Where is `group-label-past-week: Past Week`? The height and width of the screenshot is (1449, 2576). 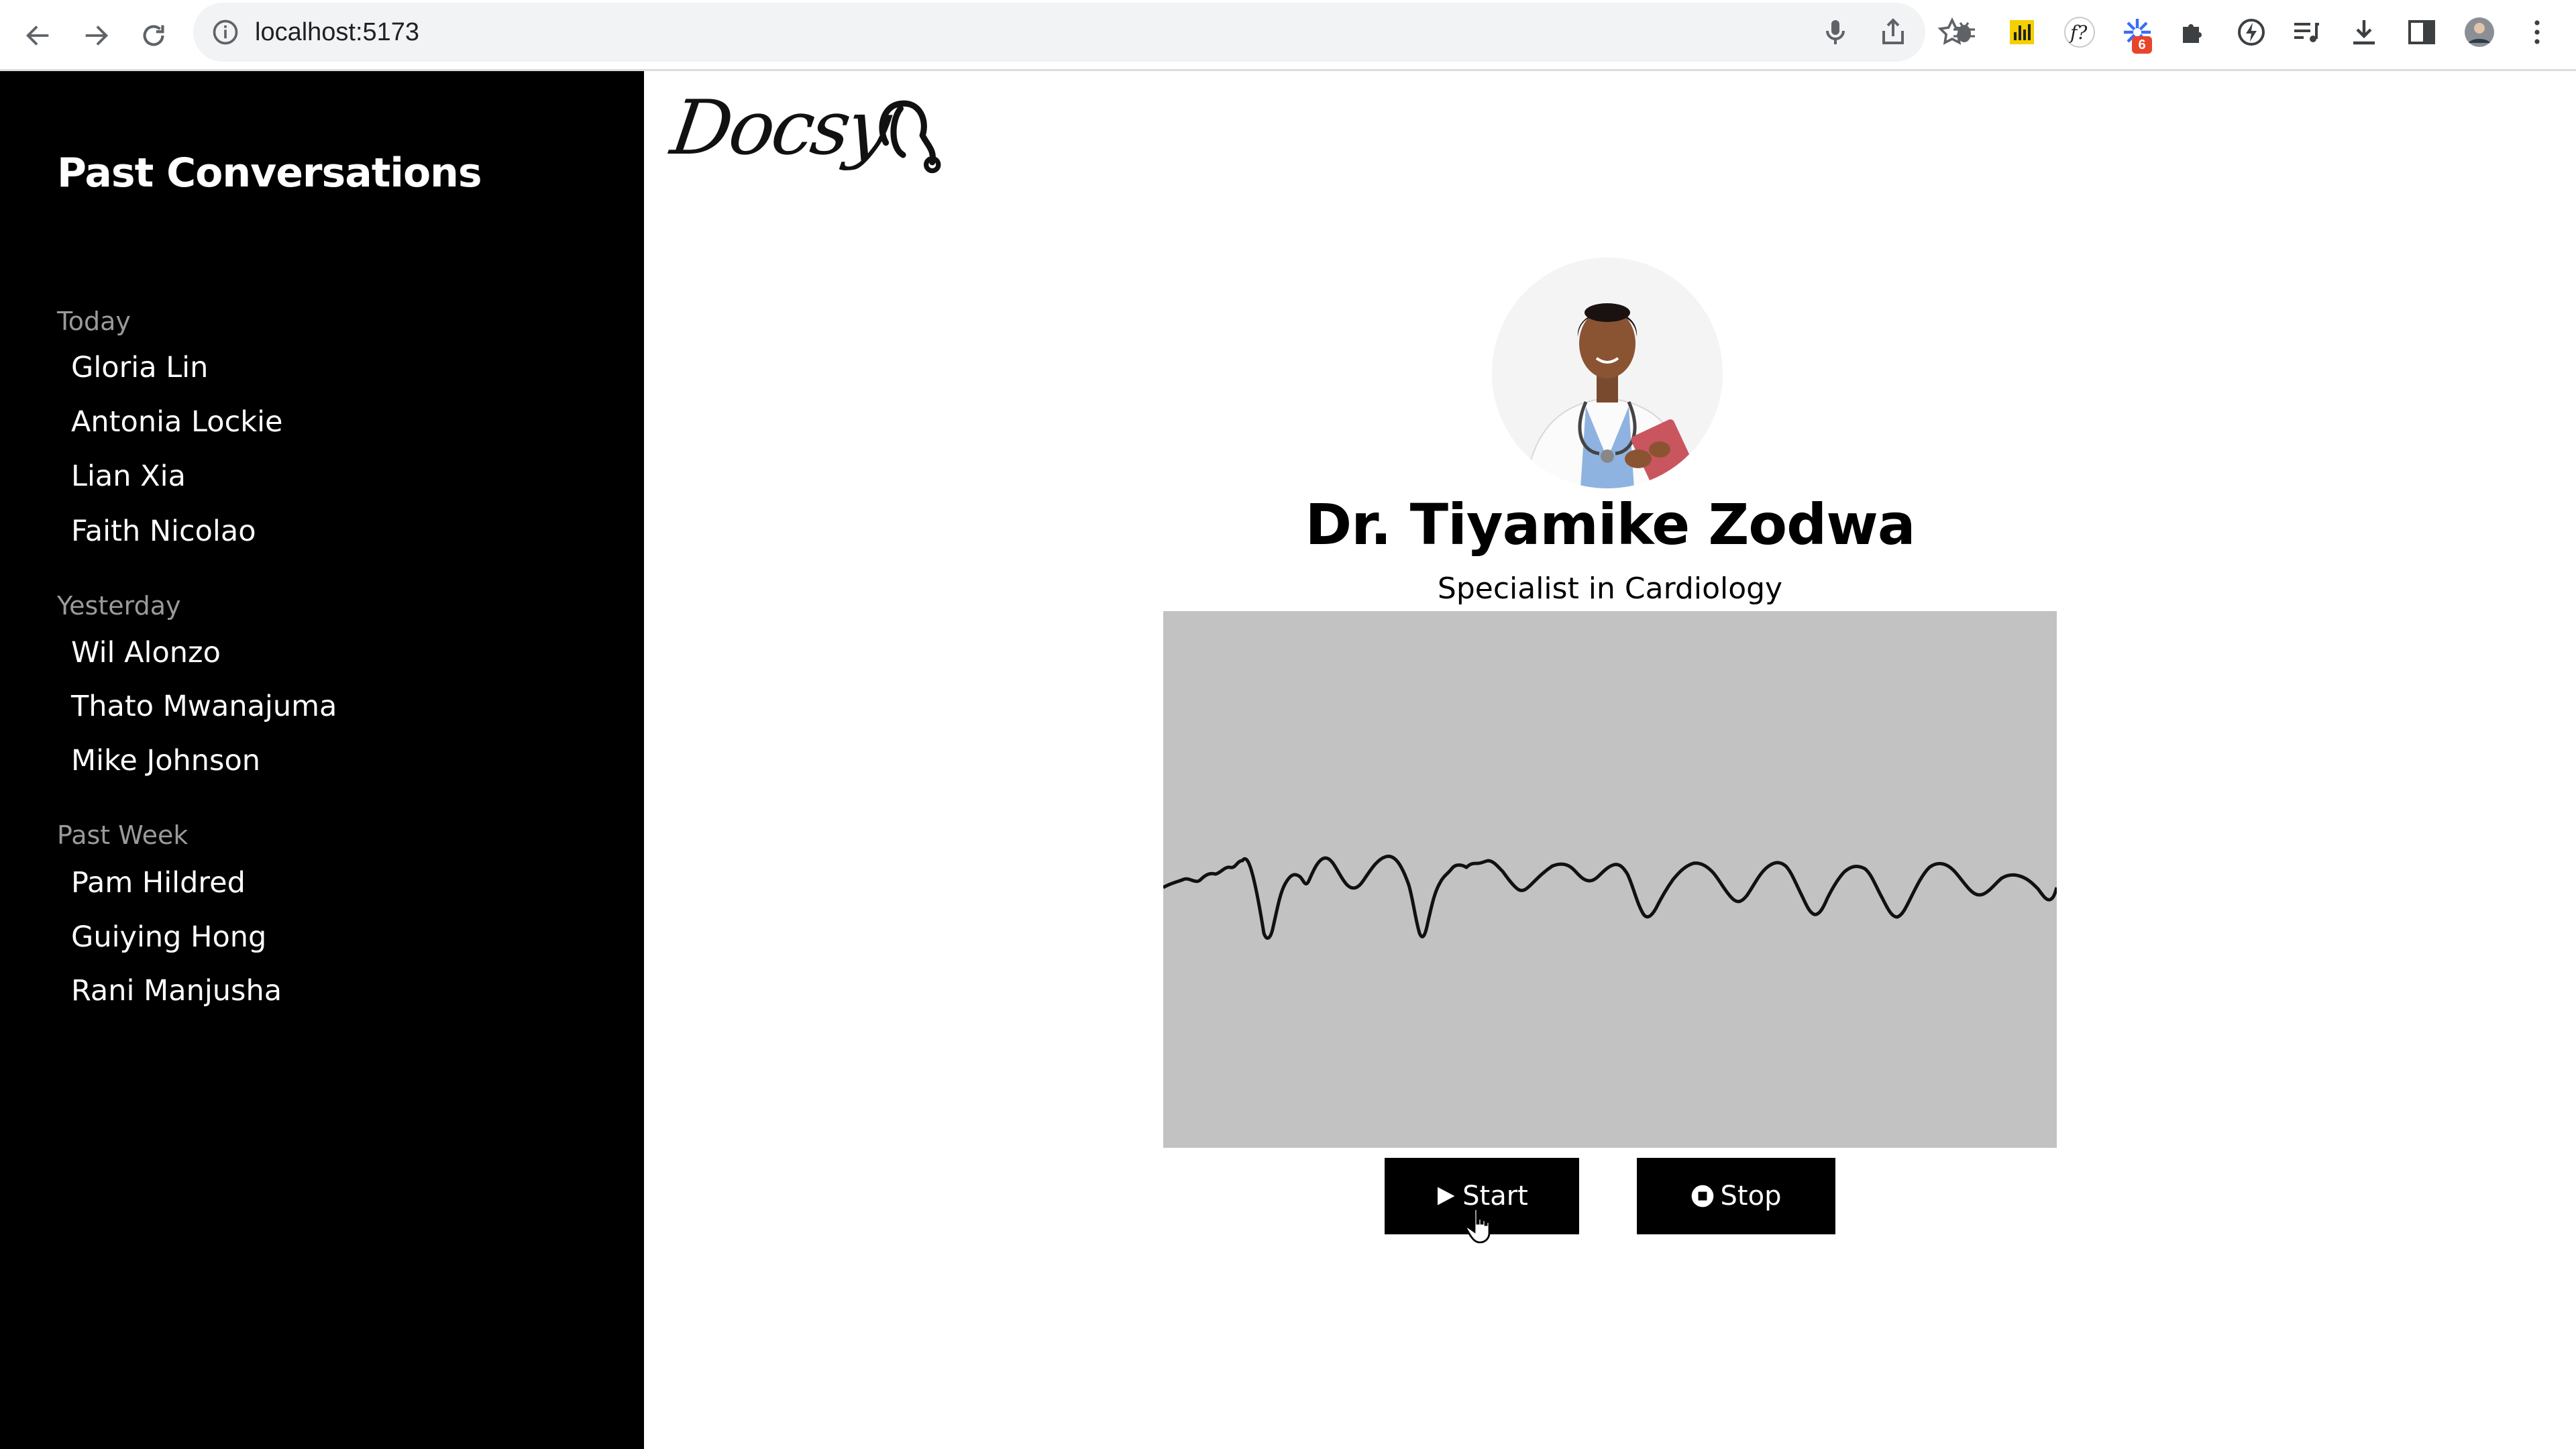 group-label-past-week: Past Week is located at coordinates (123, 835).